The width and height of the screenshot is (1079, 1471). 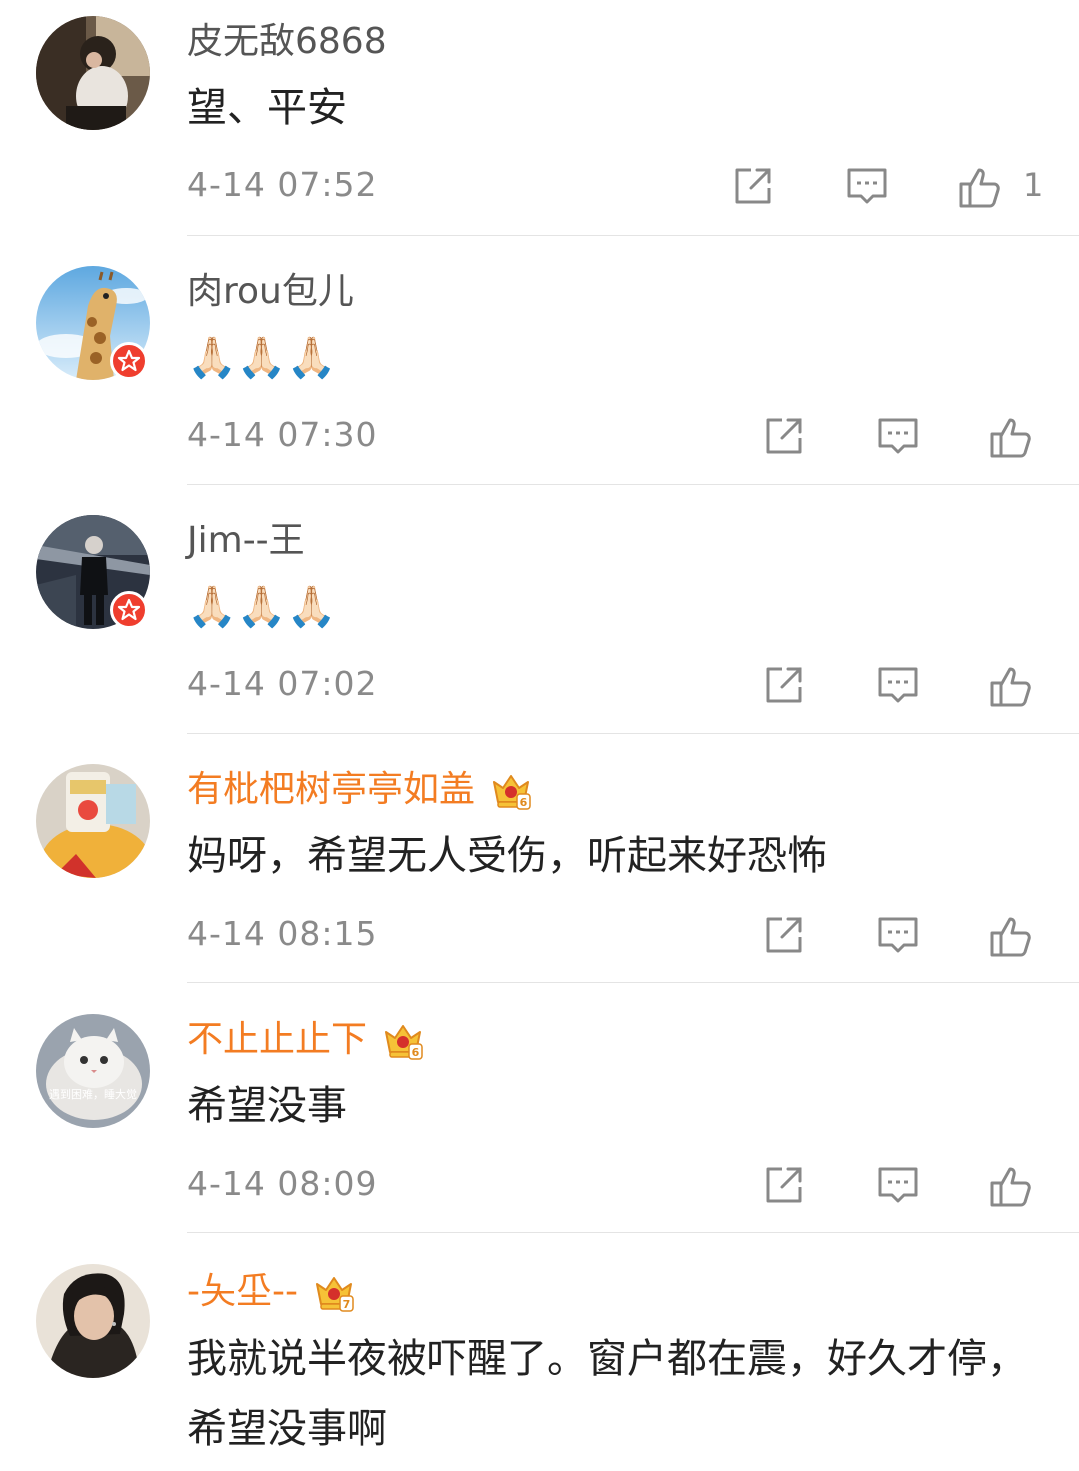 I want to click on comment-meta: 4-14 07:30, so click(x=633, y=435).